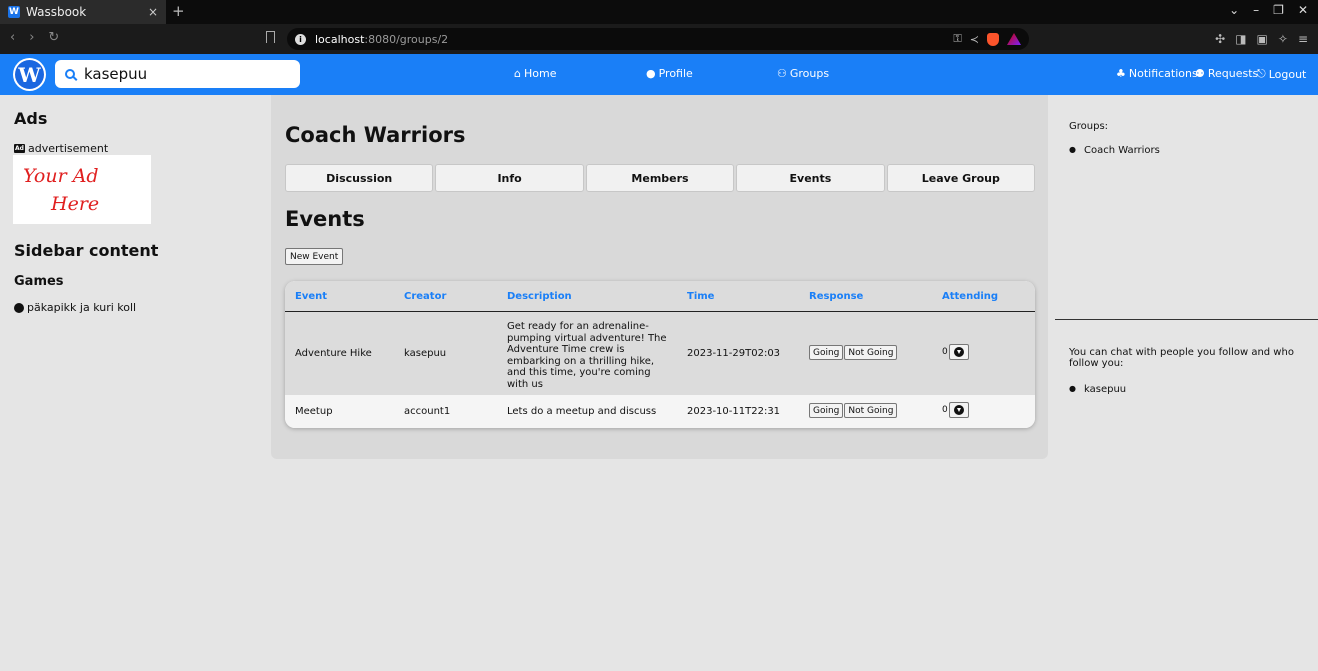 The height and width of the screenshot is (671, 1318). Describe the element at coordinates (836, 296) in the screenshot. I see `column-header-response: Response` at that location.